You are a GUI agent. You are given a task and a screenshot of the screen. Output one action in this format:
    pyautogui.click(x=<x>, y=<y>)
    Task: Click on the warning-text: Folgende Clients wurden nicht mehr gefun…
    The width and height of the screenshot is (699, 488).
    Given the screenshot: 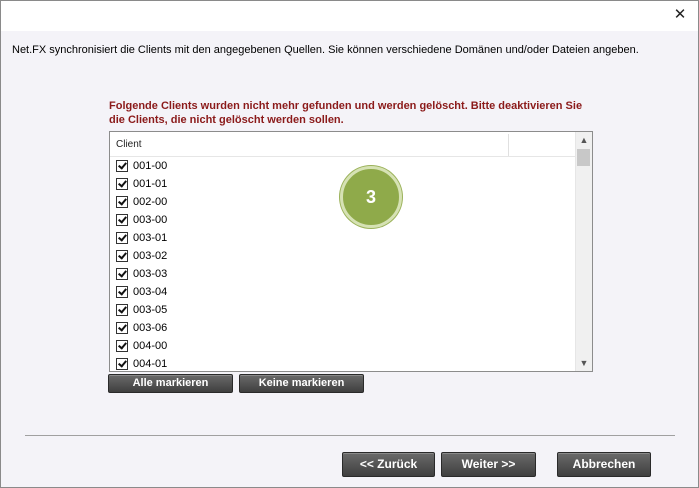 What is the action you would take?
    pyautogui.click(x=346, y=113)
    